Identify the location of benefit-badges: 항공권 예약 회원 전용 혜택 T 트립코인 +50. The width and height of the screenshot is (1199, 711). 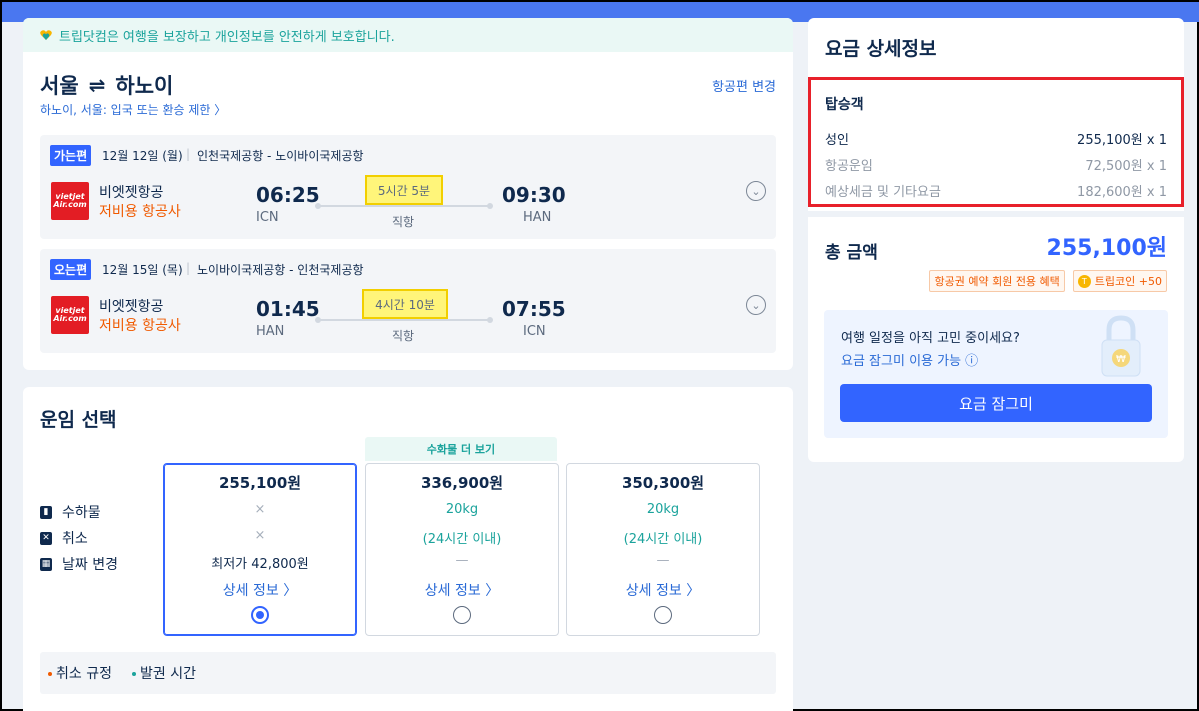
(1048, 281).